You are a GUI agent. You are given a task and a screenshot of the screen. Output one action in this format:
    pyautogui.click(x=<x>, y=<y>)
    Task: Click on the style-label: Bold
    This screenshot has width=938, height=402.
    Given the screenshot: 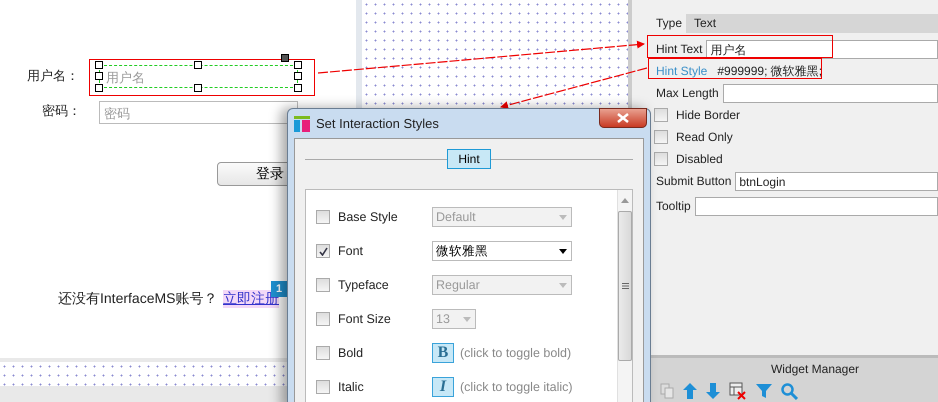 What is the action you would take?
    pyautogui.click(x=351, y=353)
    